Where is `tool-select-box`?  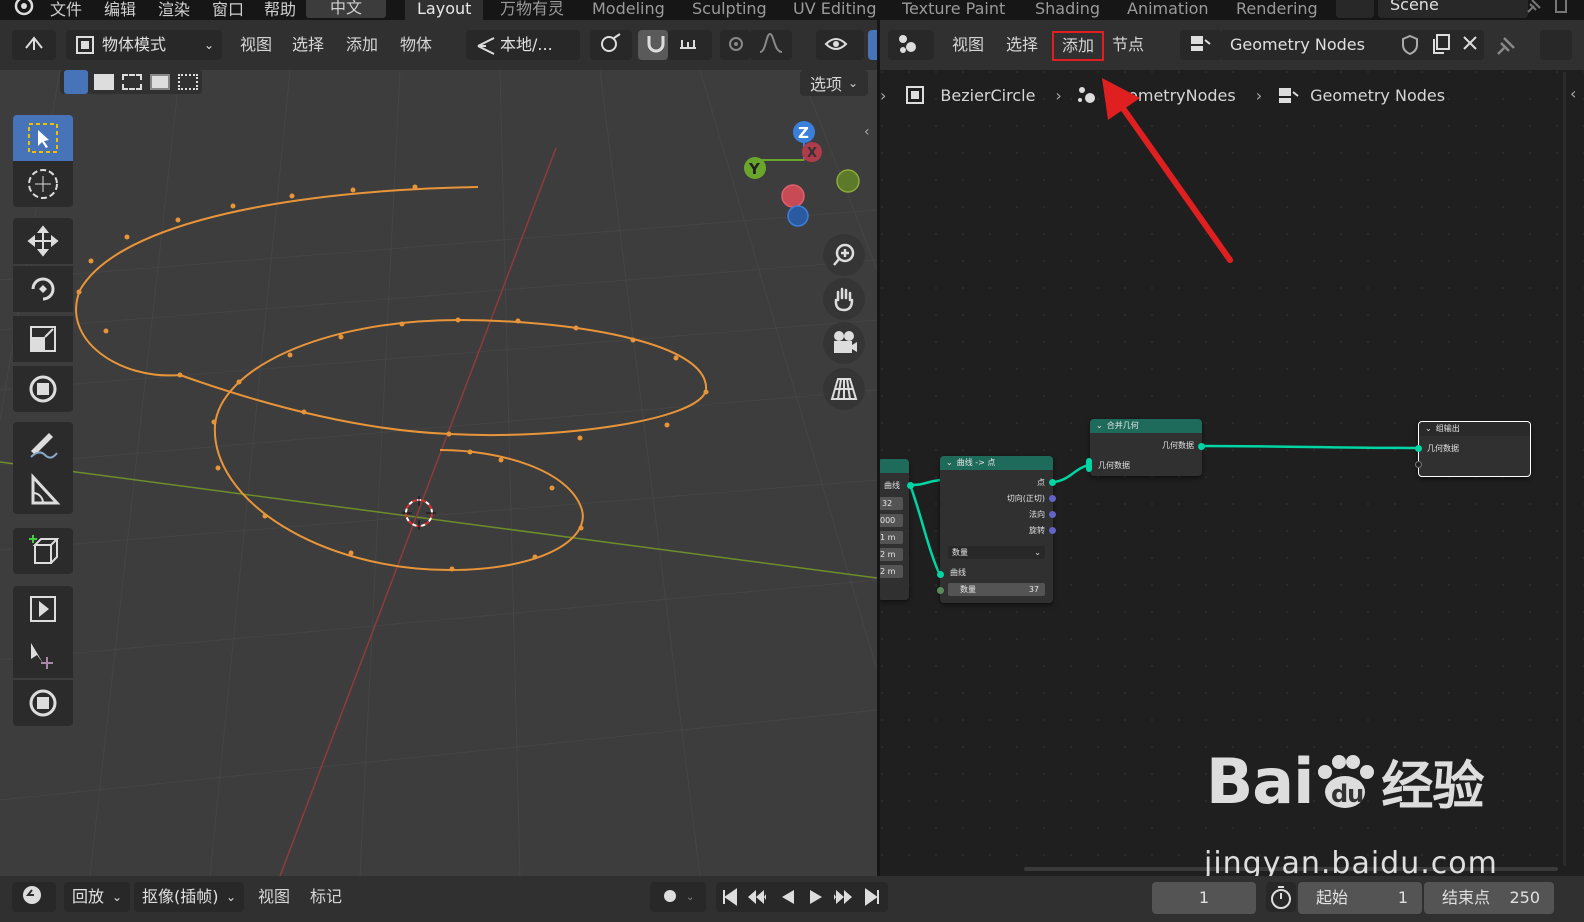 tool-select-box is located at coordinates (43, 138).